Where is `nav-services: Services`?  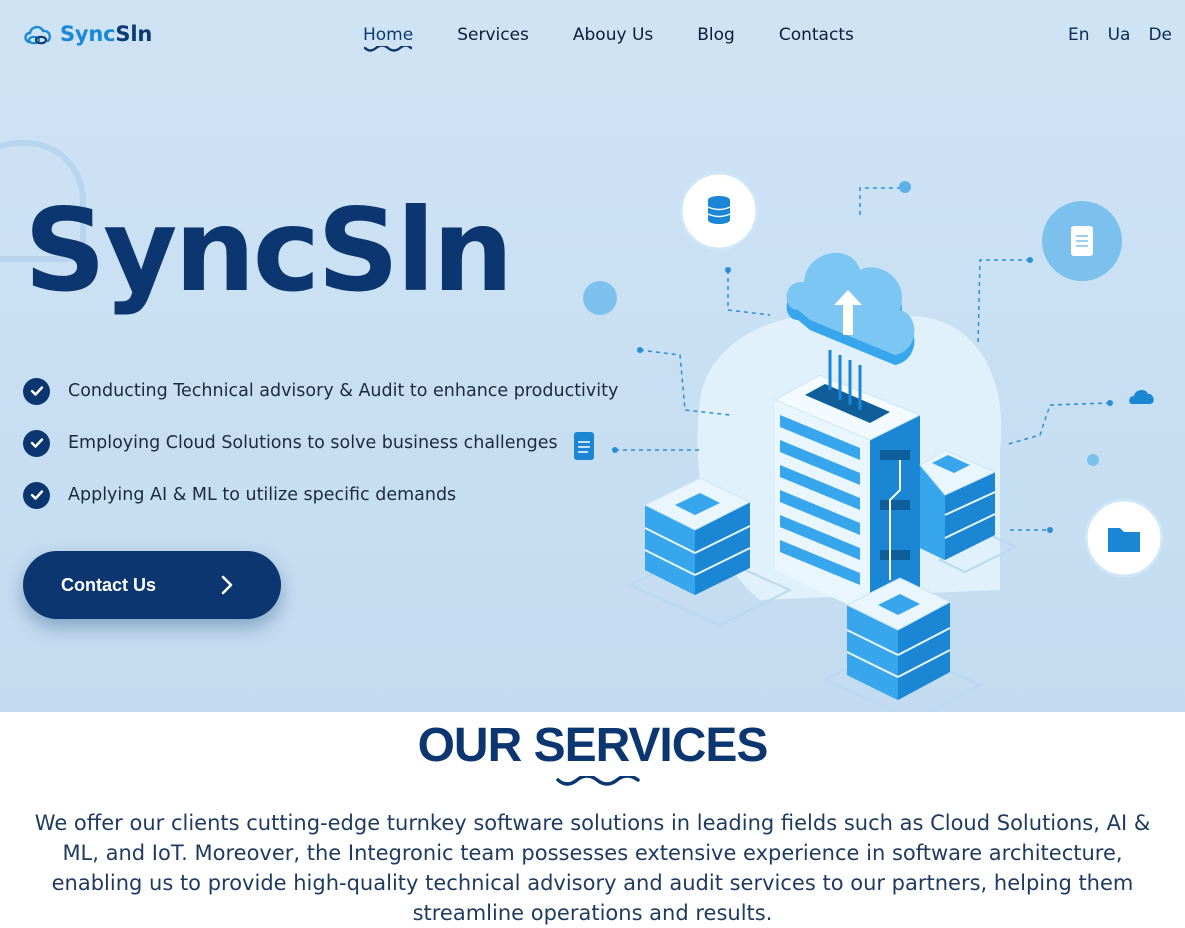
nav-services: Services is located at coordinates (493, 35).